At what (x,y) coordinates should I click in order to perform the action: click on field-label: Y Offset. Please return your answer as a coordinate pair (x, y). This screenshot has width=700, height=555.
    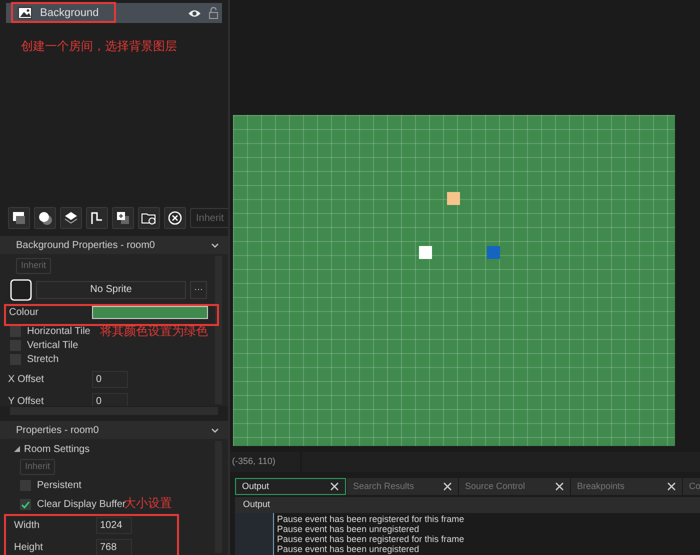
    Looking at the image, I should click on (26, 400).